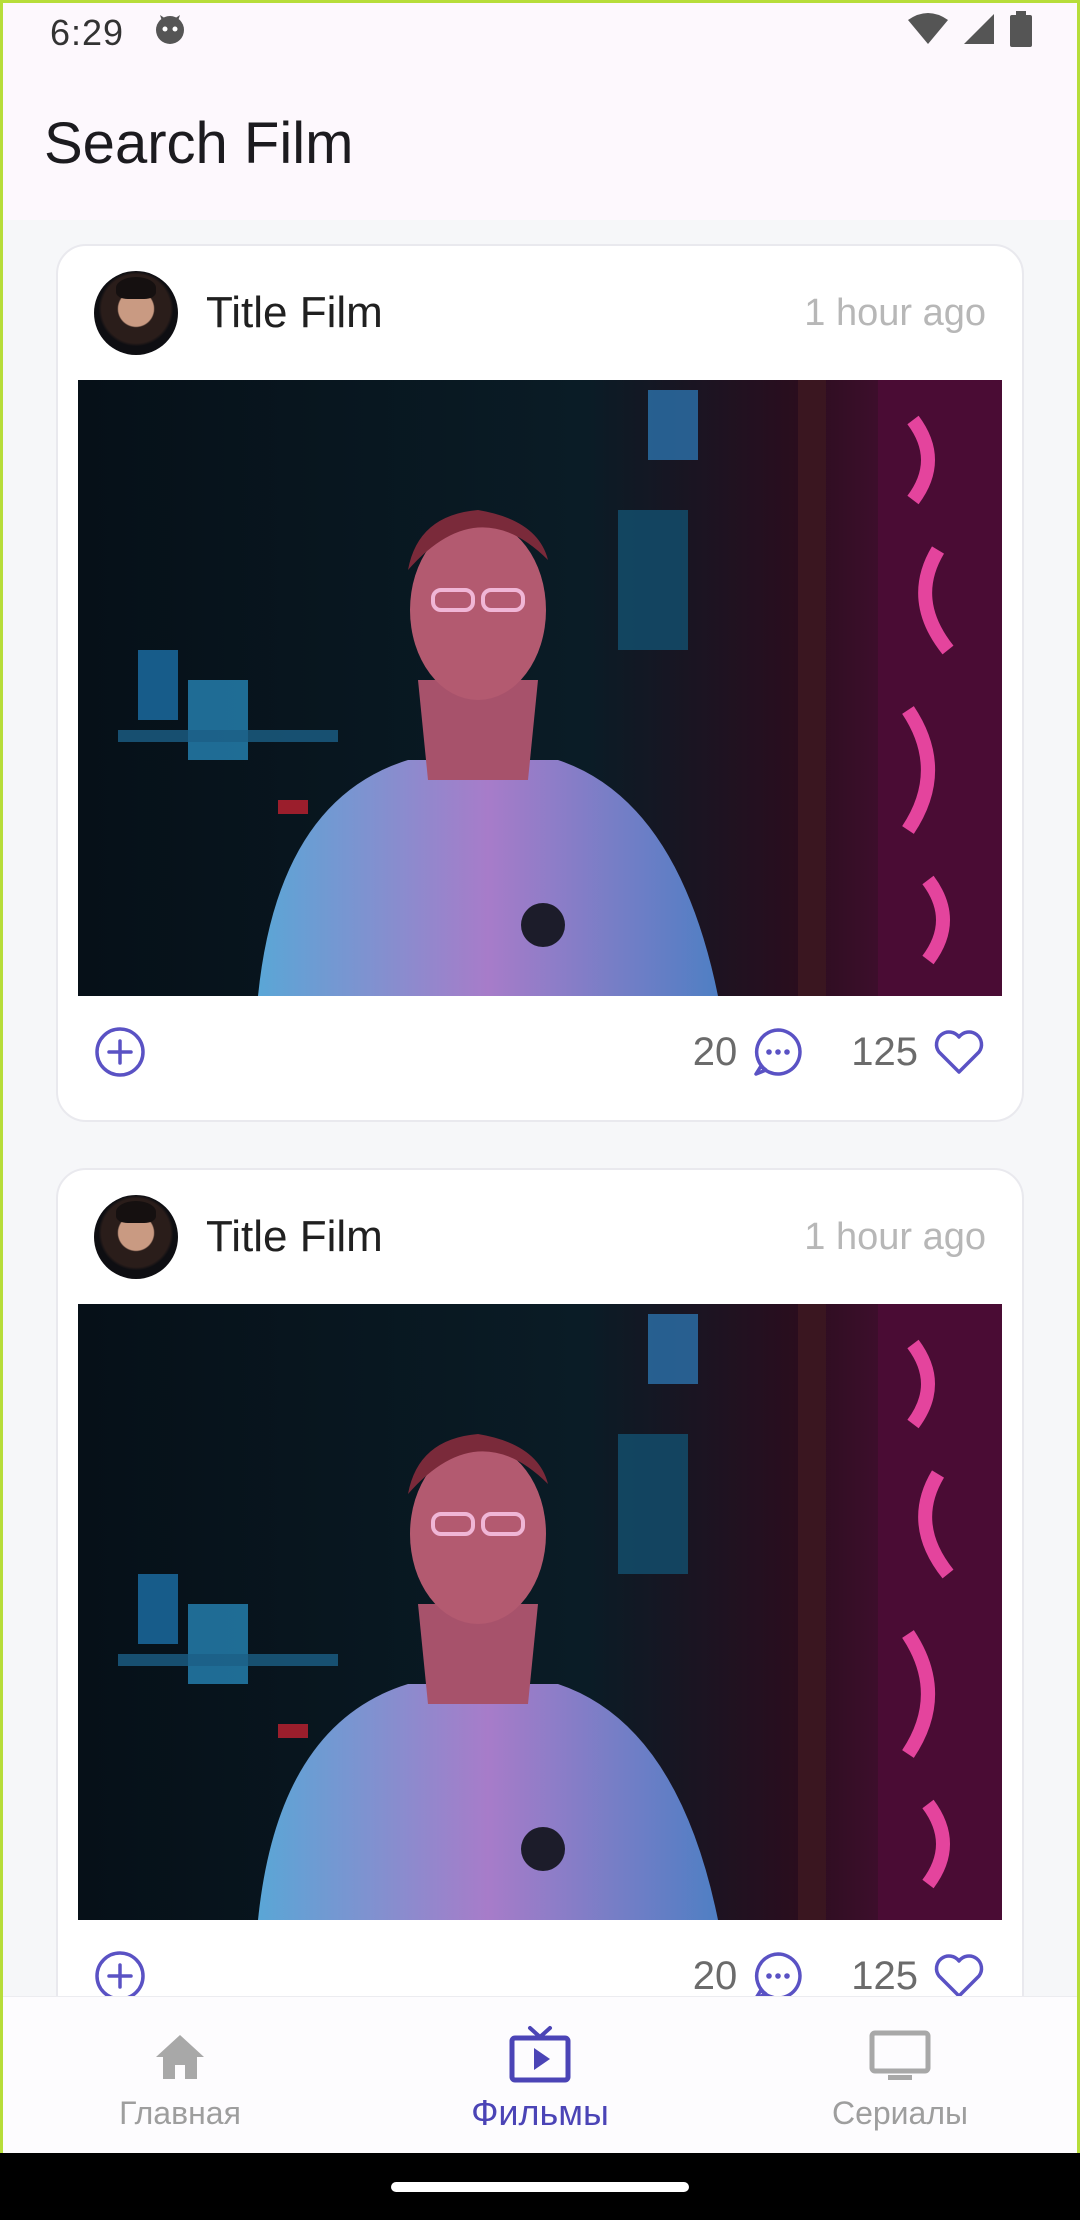 The height and width of the screenshot is (2220, 1080). What do you see at coordinates (540, 2112) in the screenshot?
I see `nav-label-films: Фильмы` at bounding box center [540, 2112].